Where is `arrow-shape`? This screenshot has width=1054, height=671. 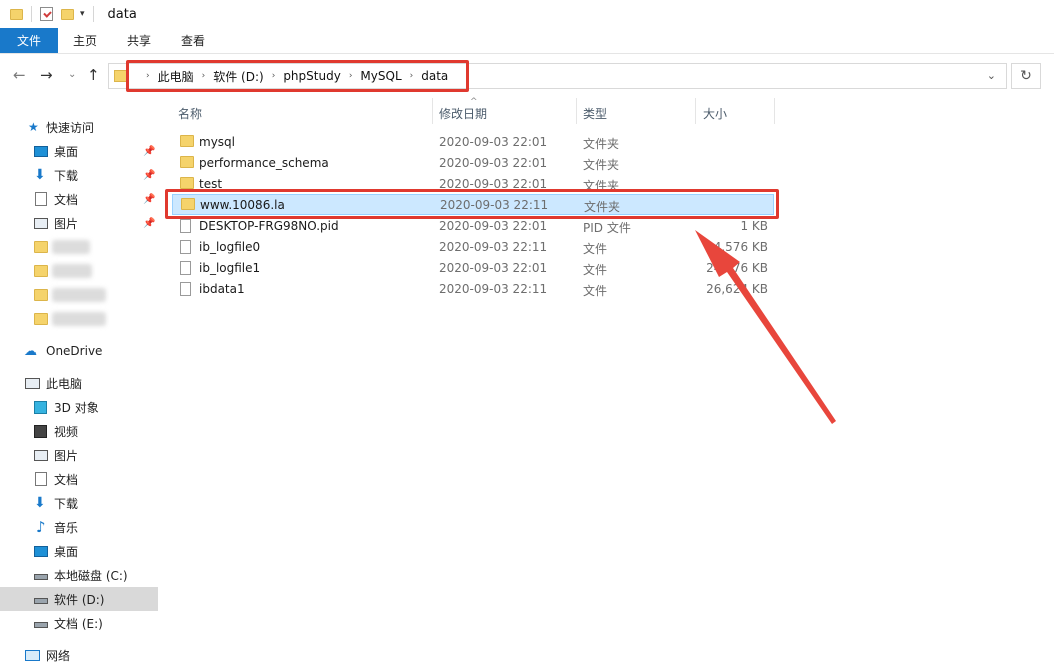 arrow-shape is located at coordinates (765, 327).